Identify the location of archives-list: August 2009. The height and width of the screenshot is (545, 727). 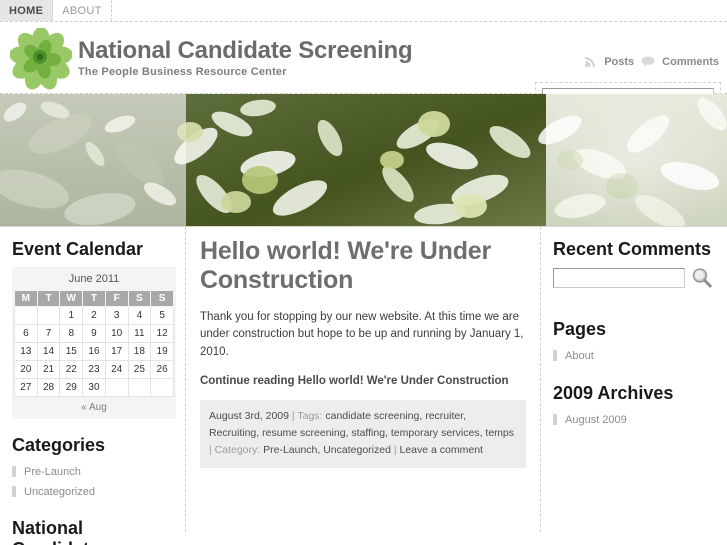
(635, 420).